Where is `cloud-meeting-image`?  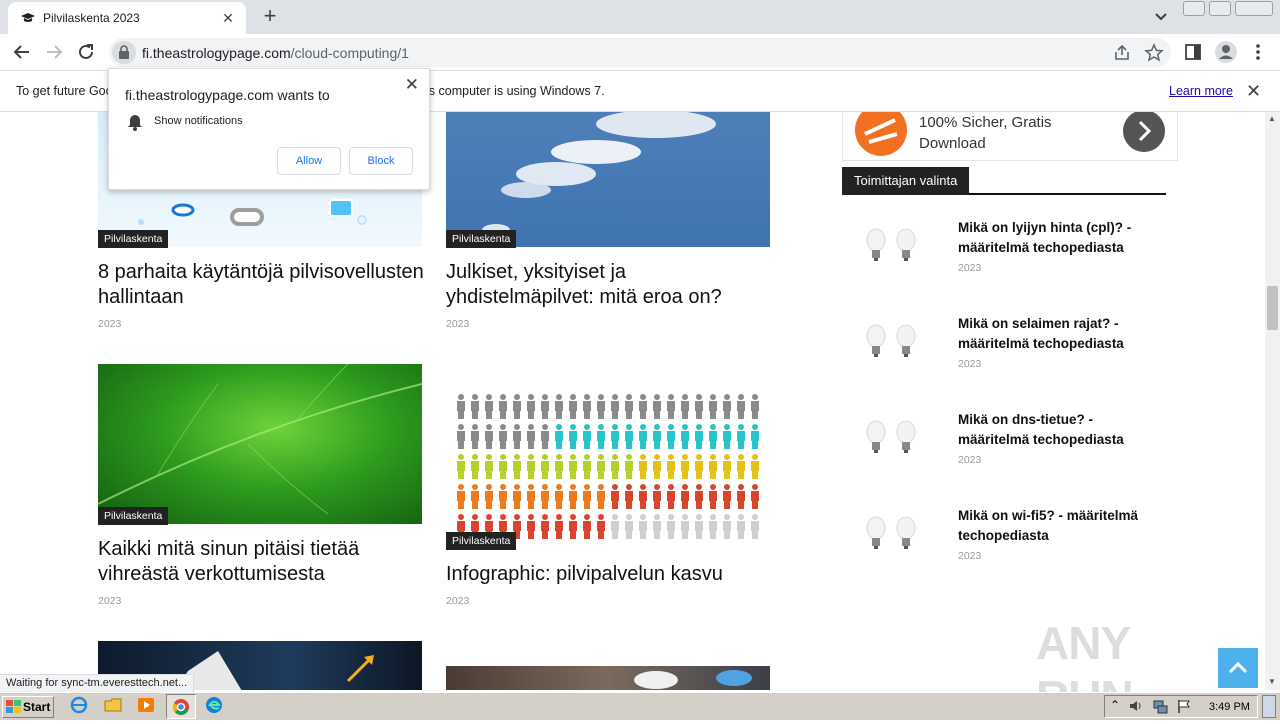
cloud-meeting-image is located at coordinates (693, 679).